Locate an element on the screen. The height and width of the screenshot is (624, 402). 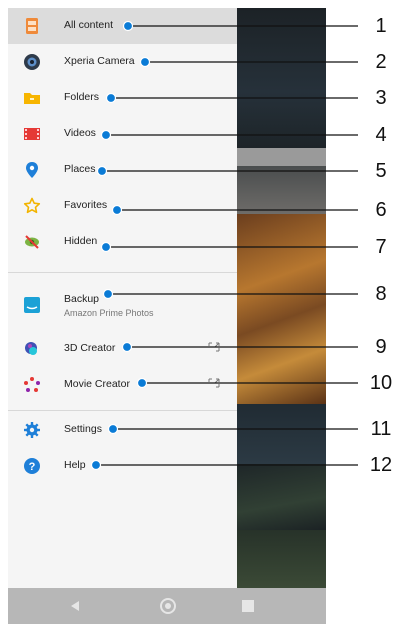
callout-number: 10 is located at coordinates (381, 383).